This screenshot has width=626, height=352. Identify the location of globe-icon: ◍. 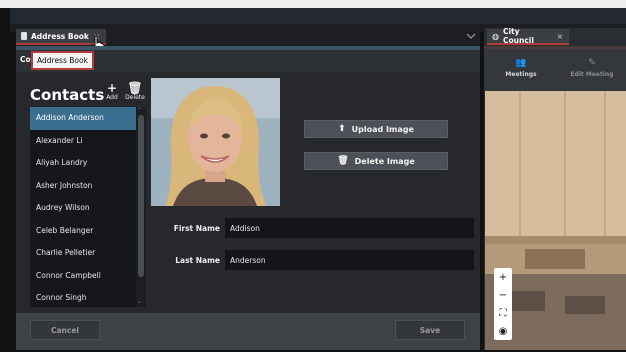
(495, 36).